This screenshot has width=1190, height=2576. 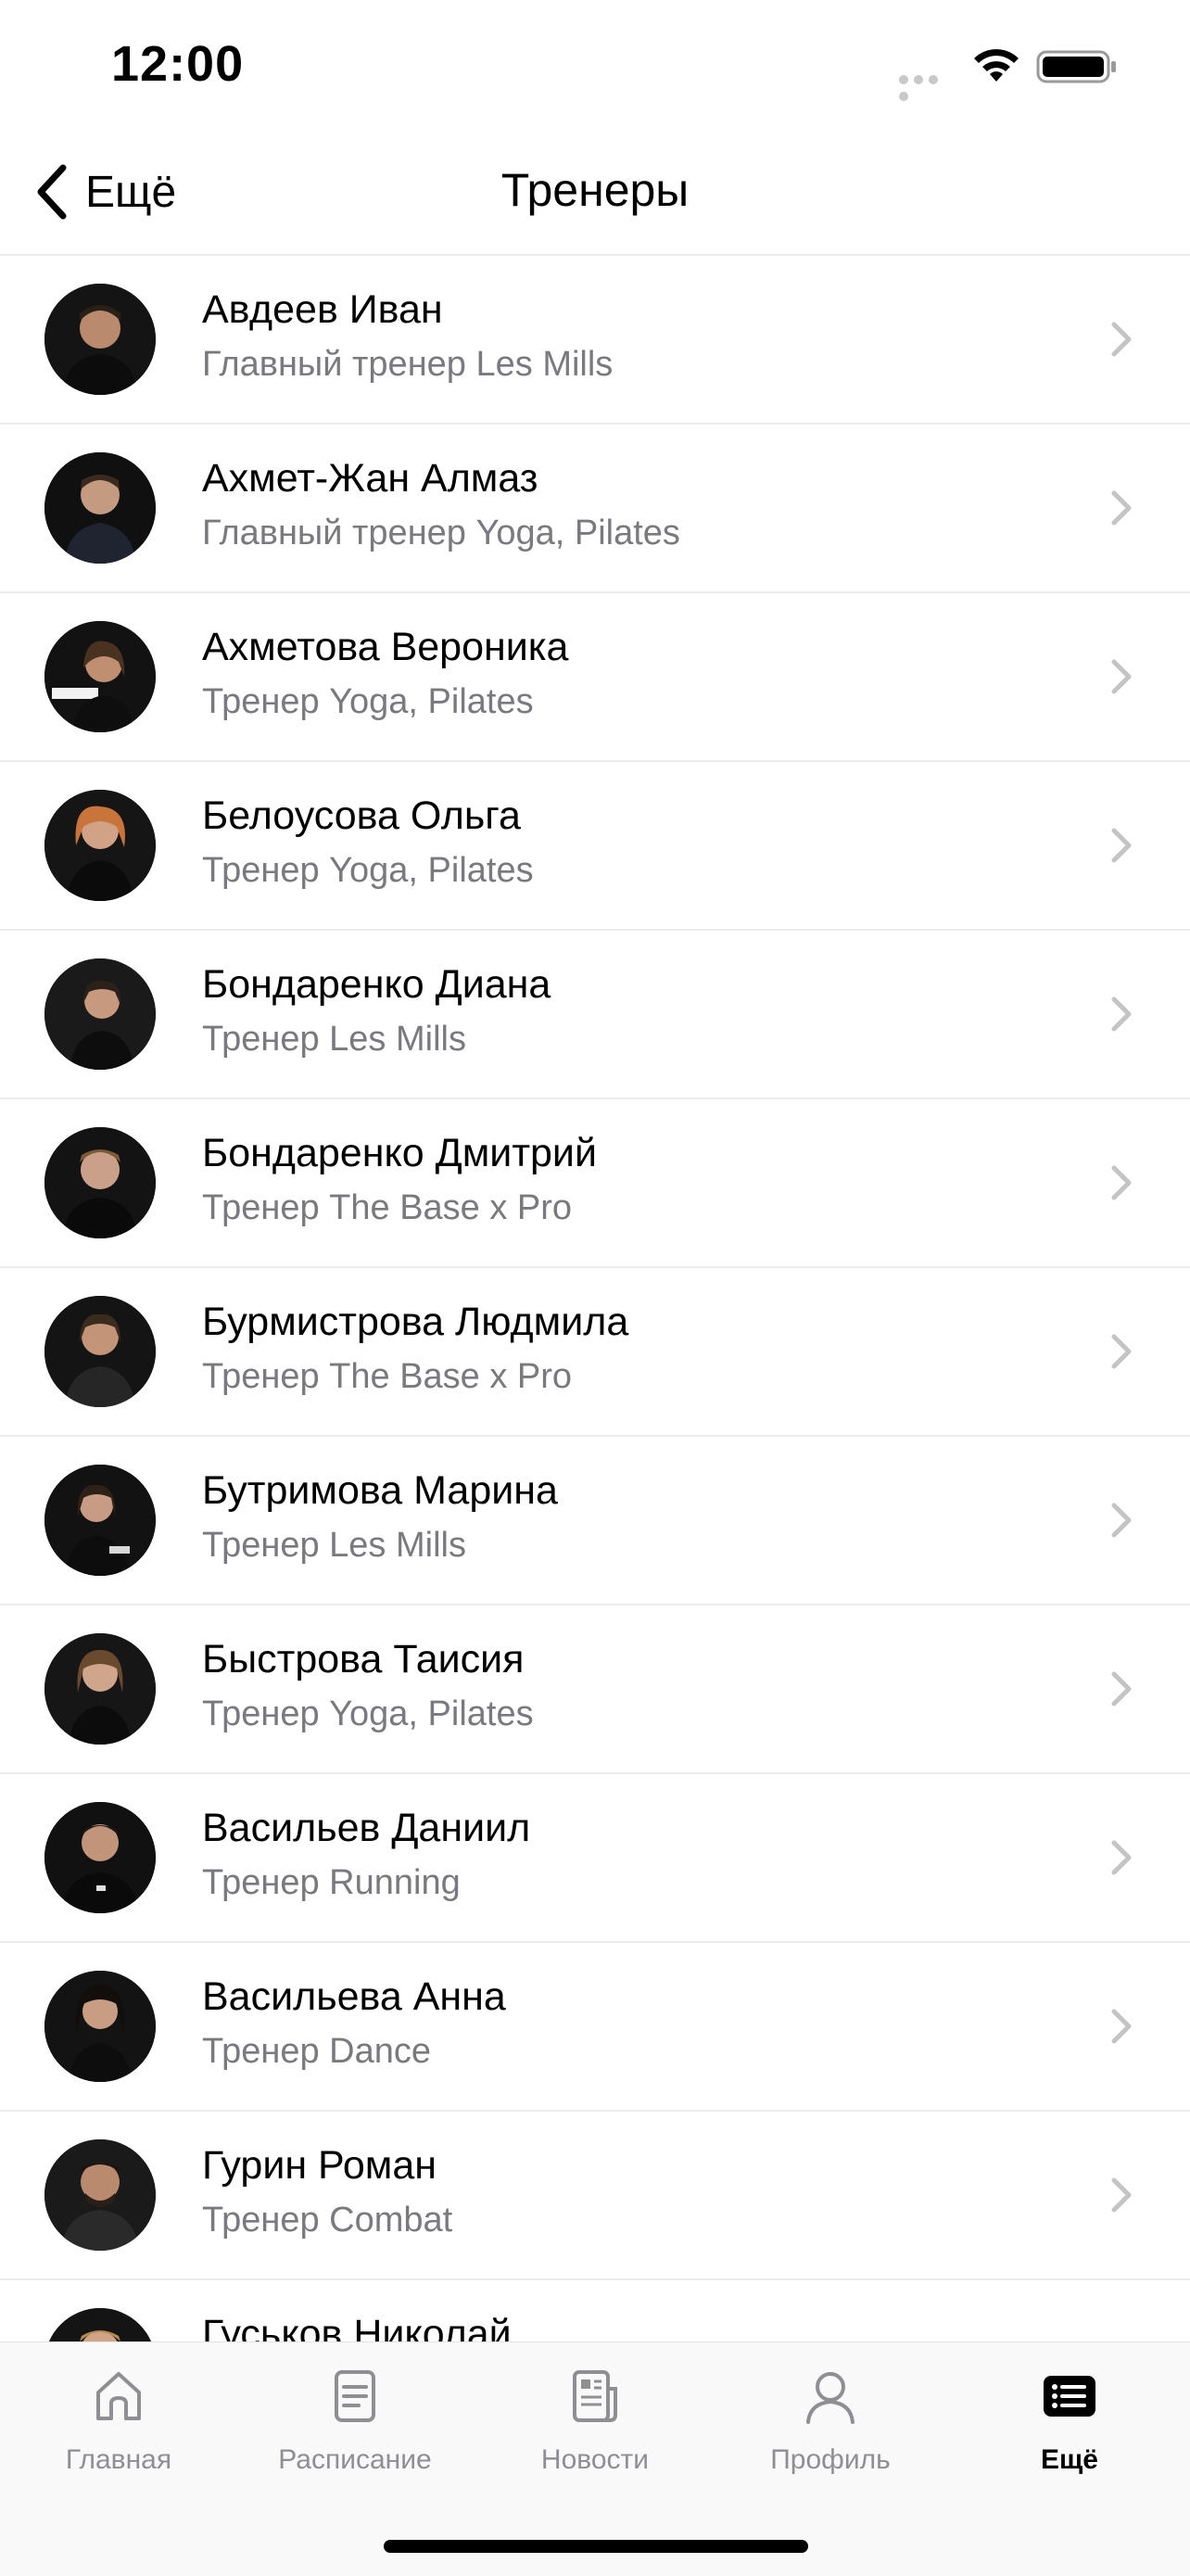 What do you see at coordinates (370, 479) in the screenshot?
I see `trainer-name: Ахмет-Жан Алмаз` at bounding box center [370, 479].